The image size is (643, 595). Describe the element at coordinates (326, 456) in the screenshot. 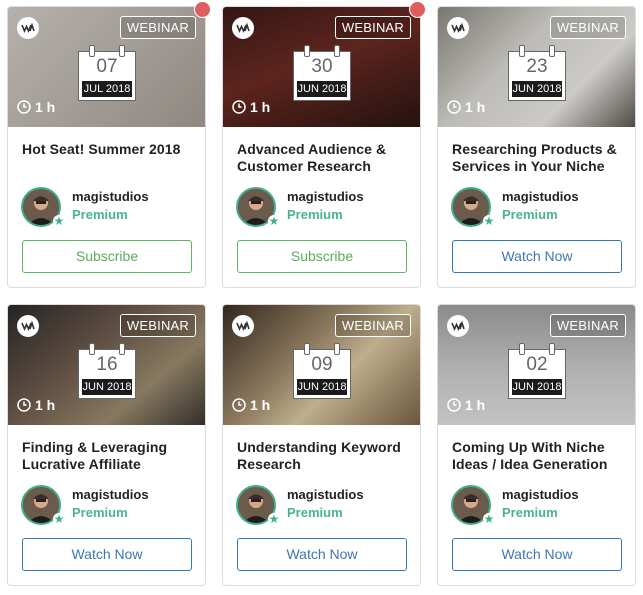

I see `webinar-title: Understanding Keyword Research` at that location.